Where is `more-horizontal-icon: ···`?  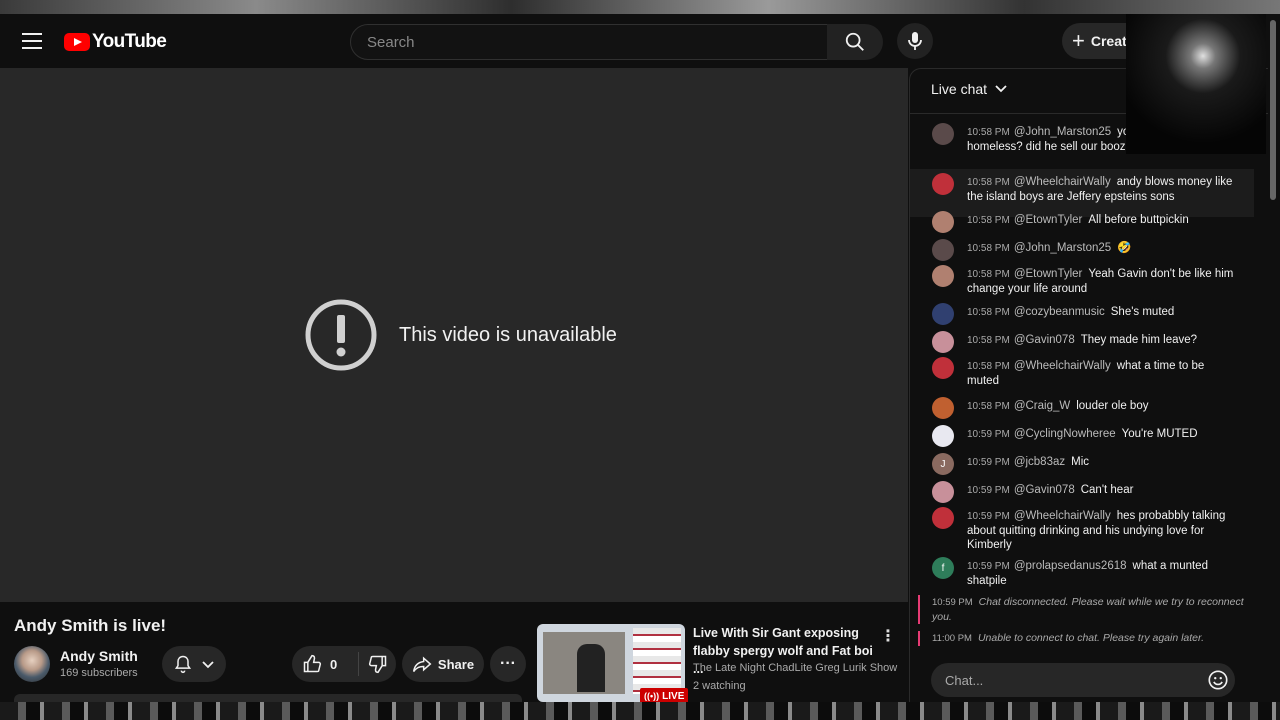
more-horizontal-icon: ··· is located at coordinates (508, 663).